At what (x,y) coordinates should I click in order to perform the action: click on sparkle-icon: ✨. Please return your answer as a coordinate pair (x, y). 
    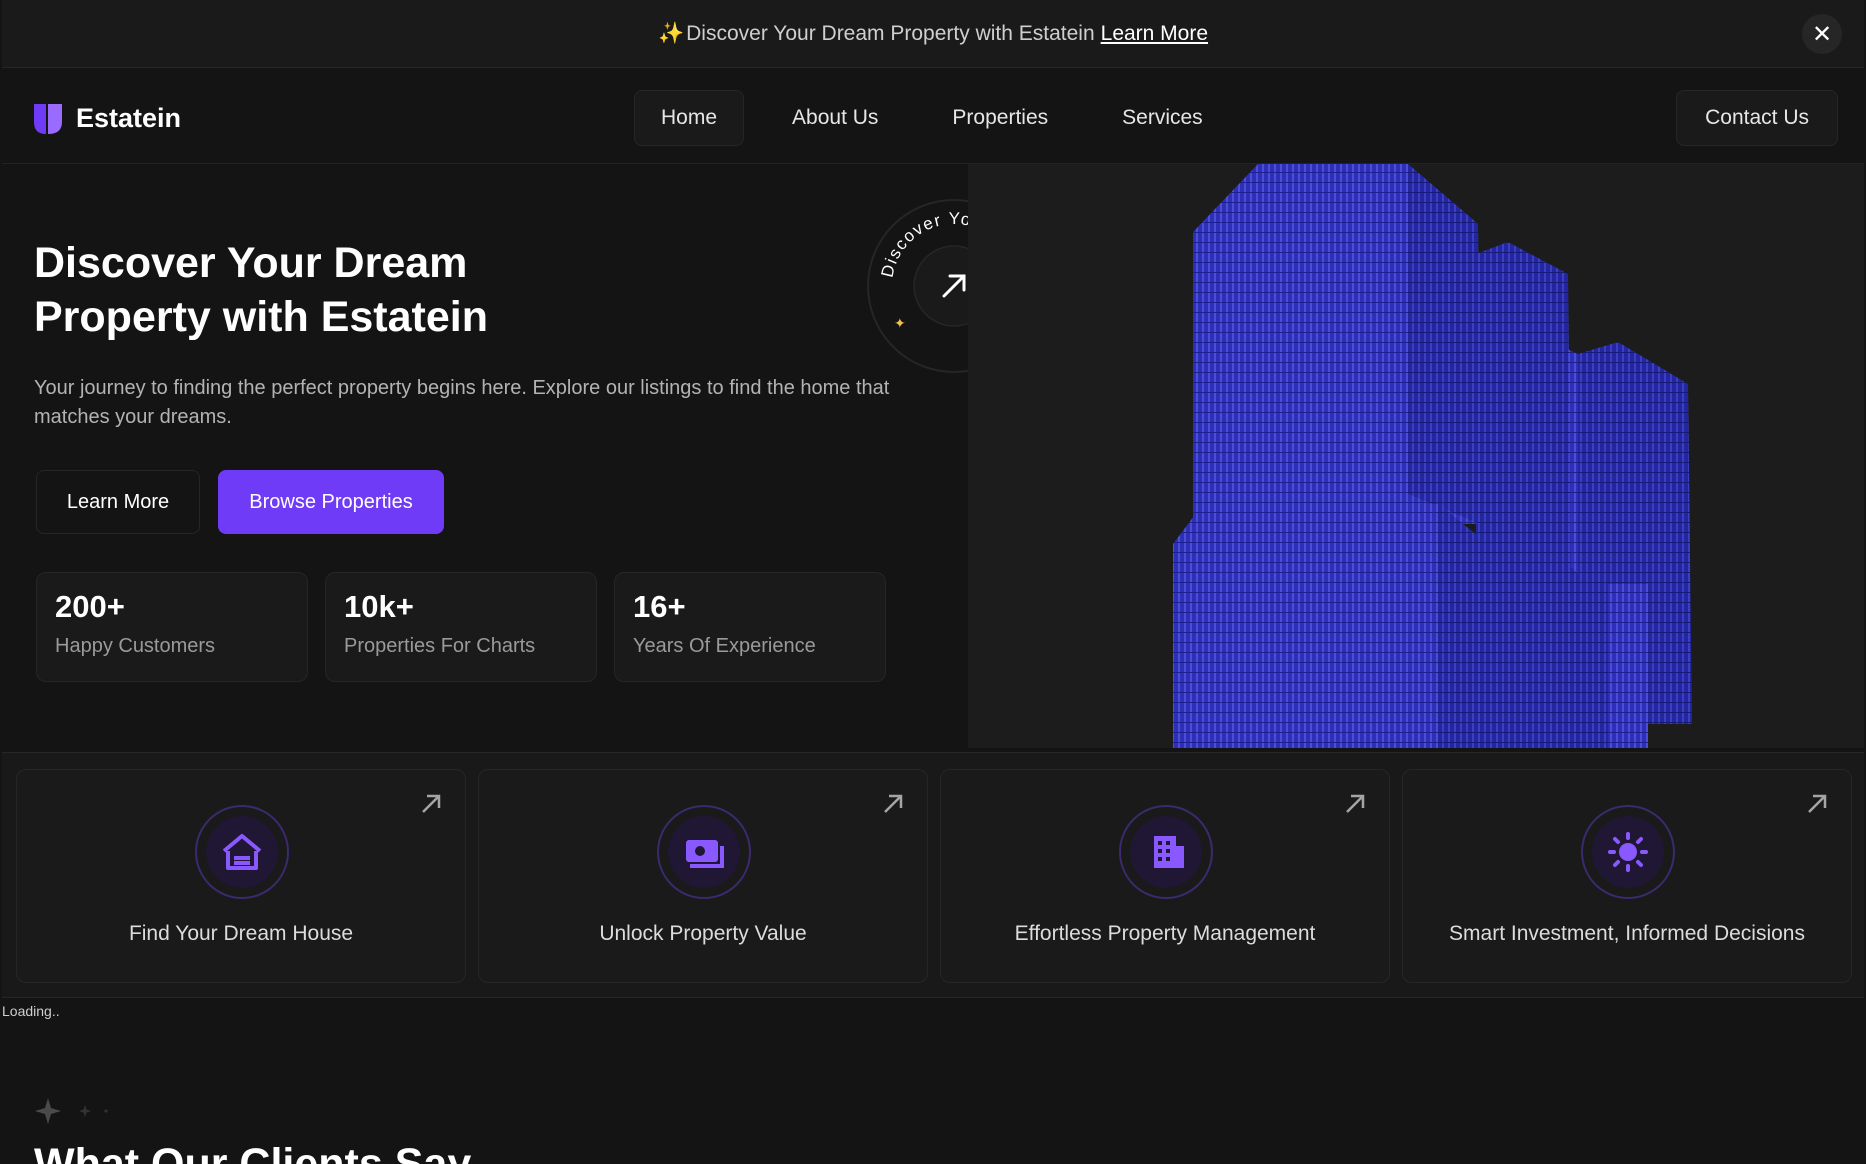
    Looking at the image, I should click on (671, 33).